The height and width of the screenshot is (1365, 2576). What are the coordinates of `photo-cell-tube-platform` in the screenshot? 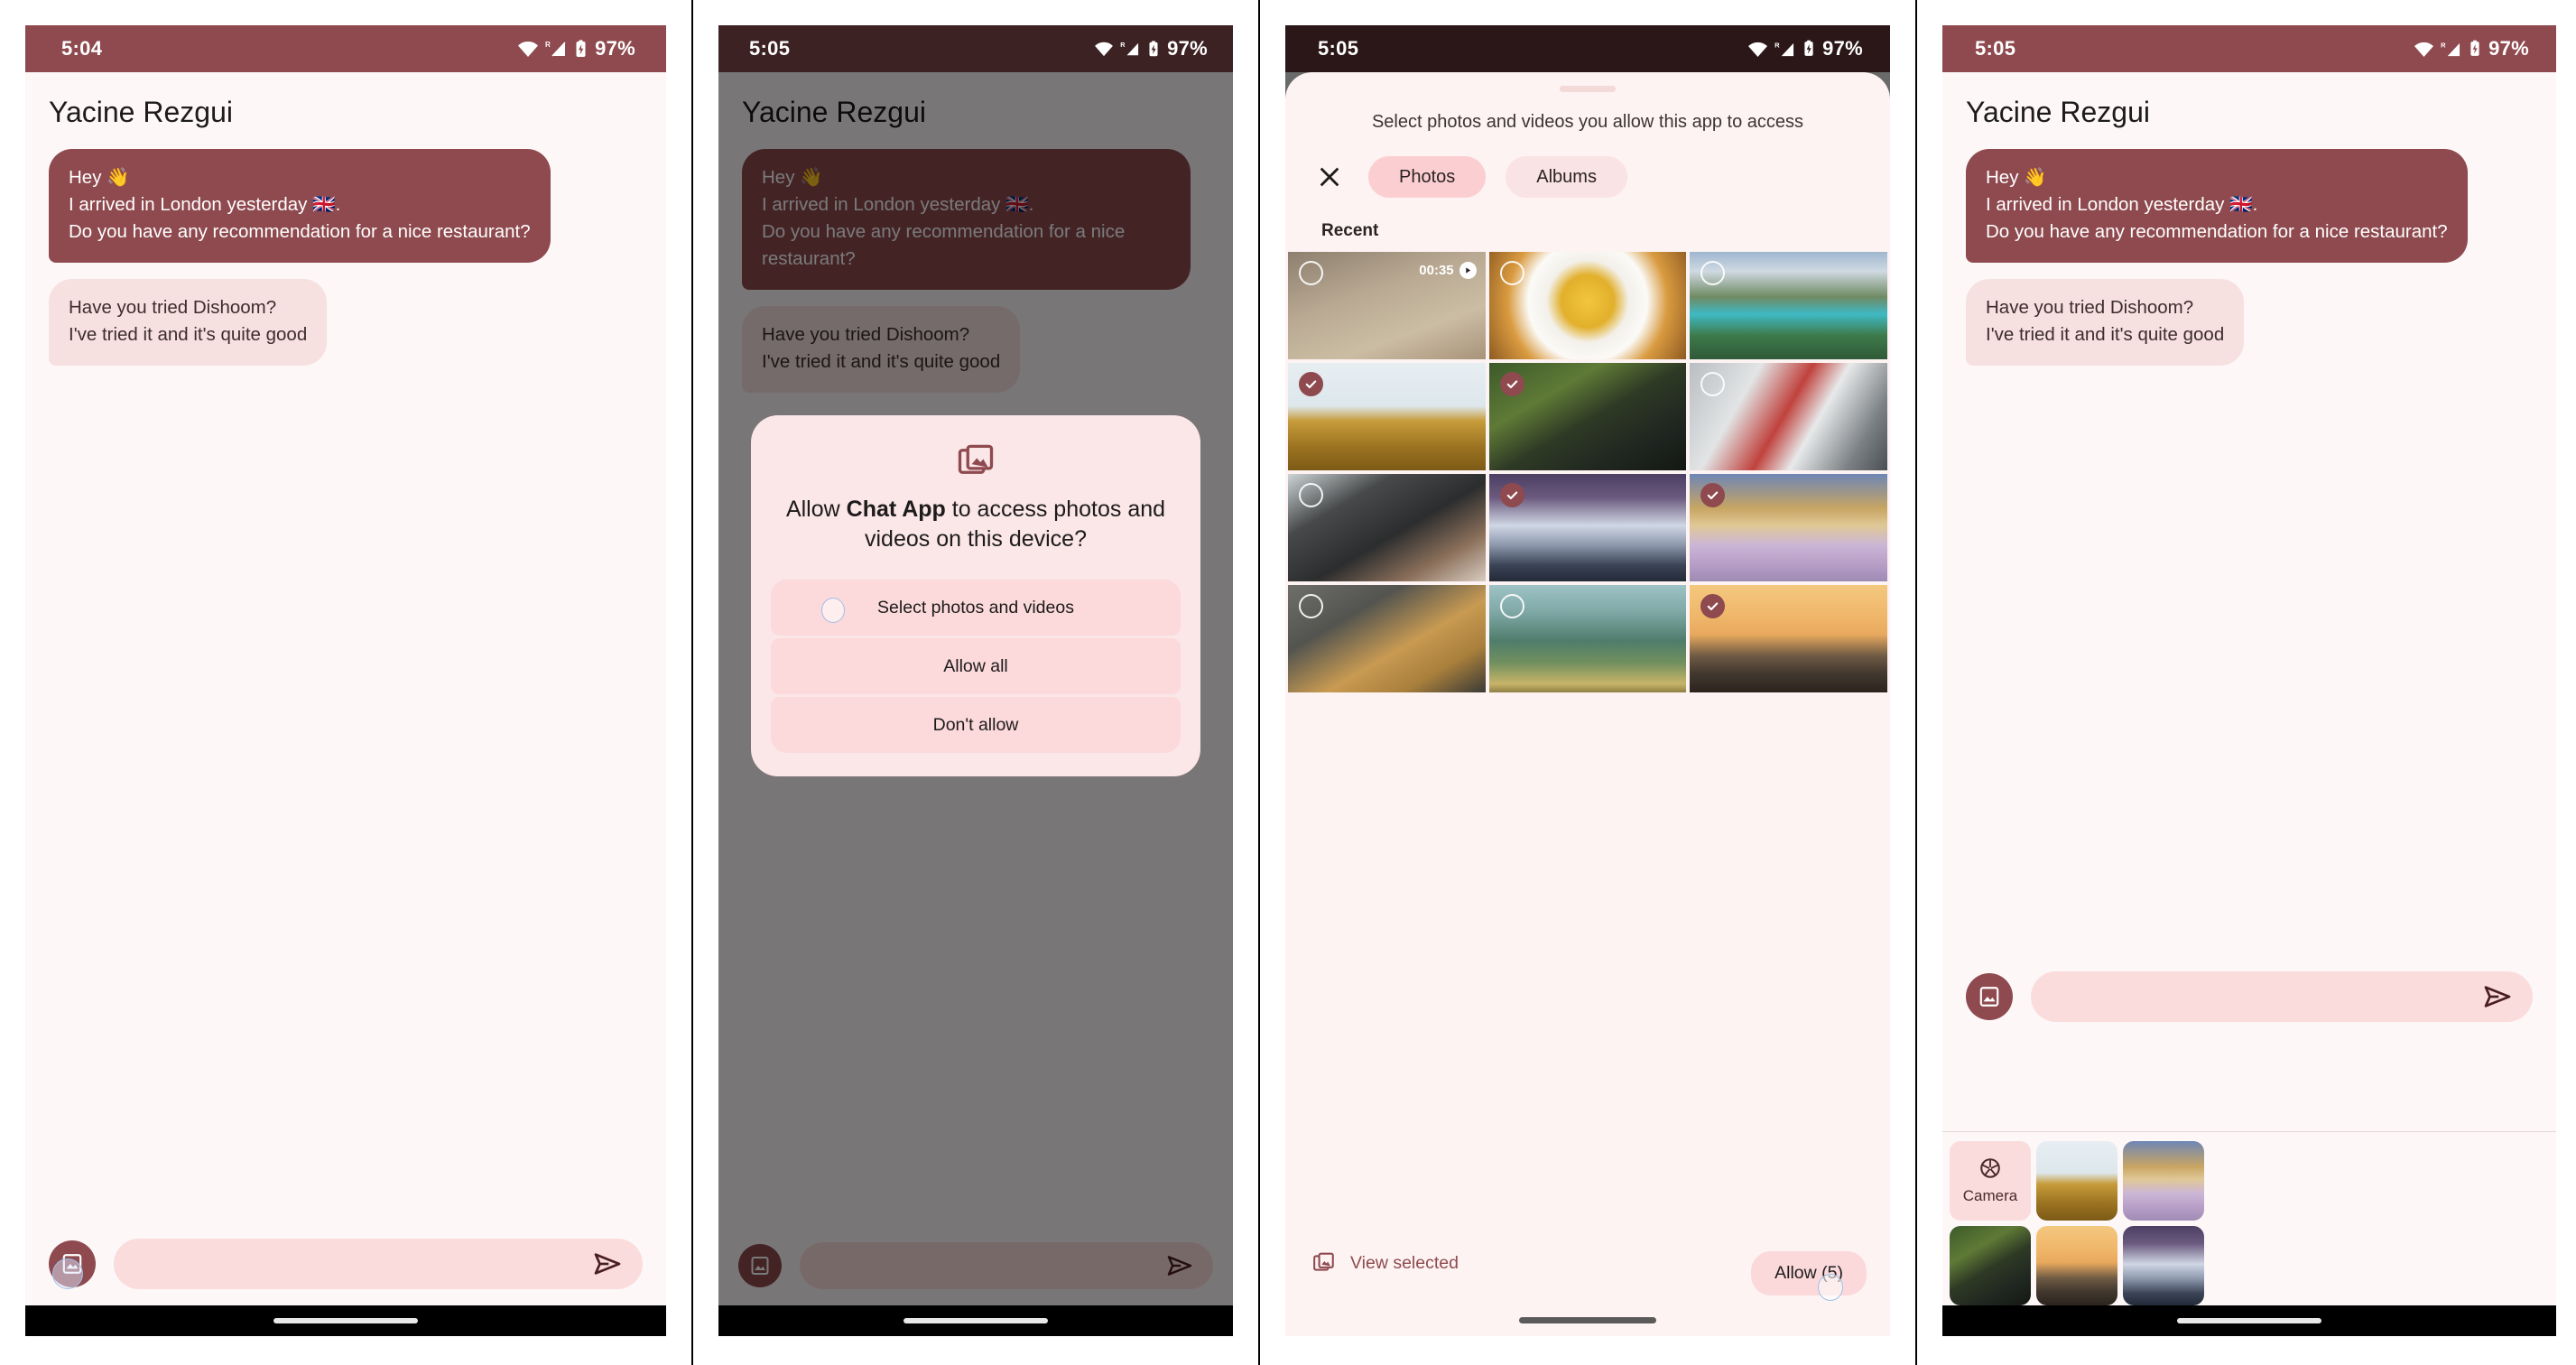 It's located at (1788, 416).